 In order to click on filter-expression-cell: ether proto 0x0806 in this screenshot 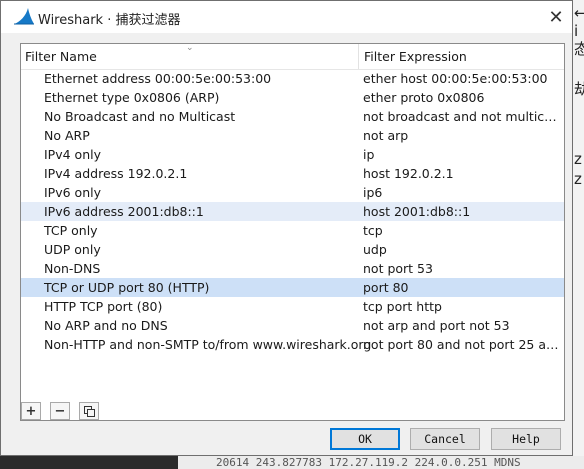, I will do `click(424, 97)`.